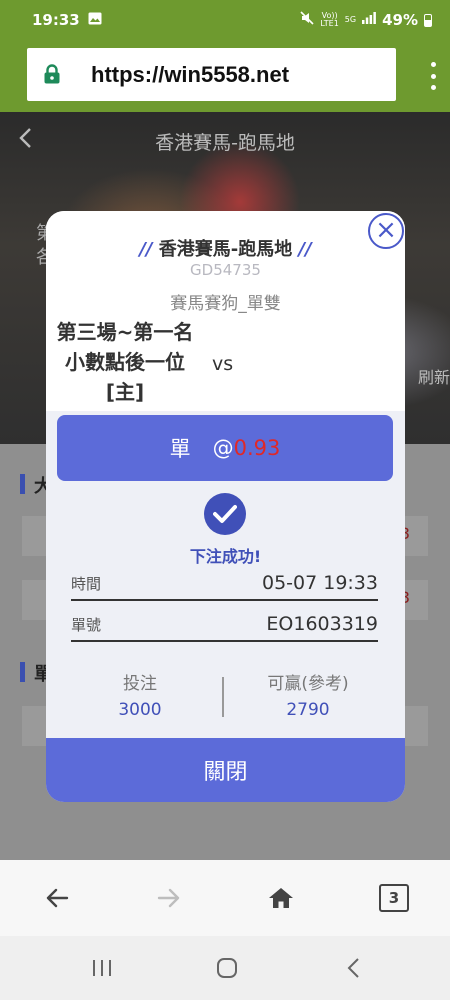 The height and width of the screenshot is (1000, 450). I want to click on close-icon: ×, so click(386, 231).